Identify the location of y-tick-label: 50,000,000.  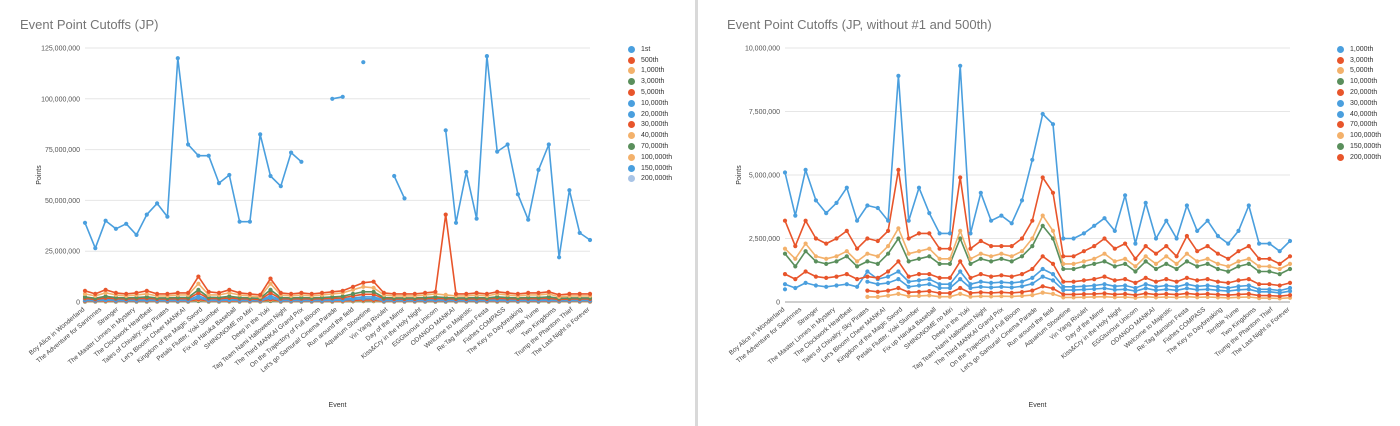
(62, 201).